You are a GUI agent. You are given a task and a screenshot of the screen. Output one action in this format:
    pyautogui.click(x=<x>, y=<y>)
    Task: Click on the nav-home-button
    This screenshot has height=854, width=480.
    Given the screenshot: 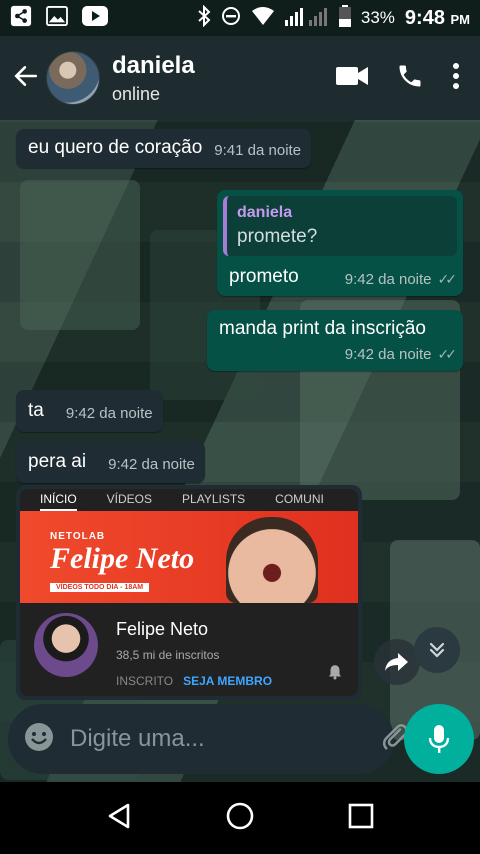 What is the action you would take?
    pyautogui.click(x=240, y=818)
    